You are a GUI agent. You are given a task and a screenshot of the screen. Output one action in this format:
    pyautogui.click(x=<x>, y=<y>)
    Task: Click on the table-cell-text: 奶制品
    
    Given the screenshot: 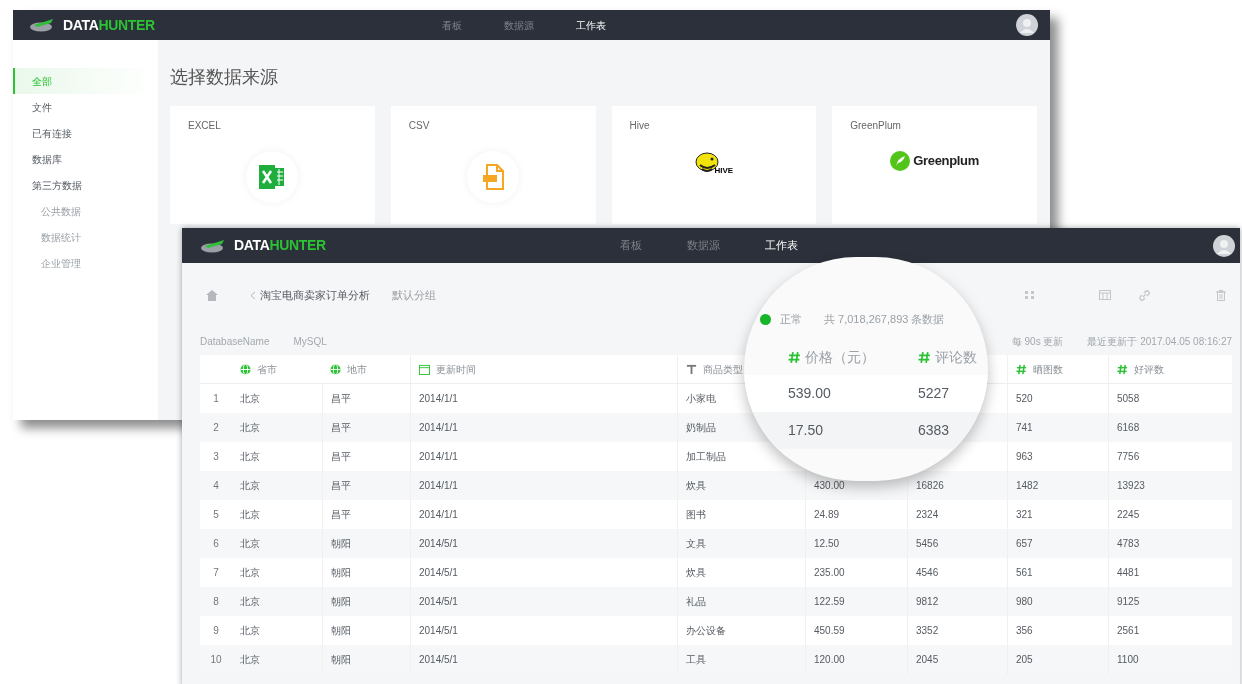 What is the action you would take?
    pyautogui.click(x=701, y=428)
    